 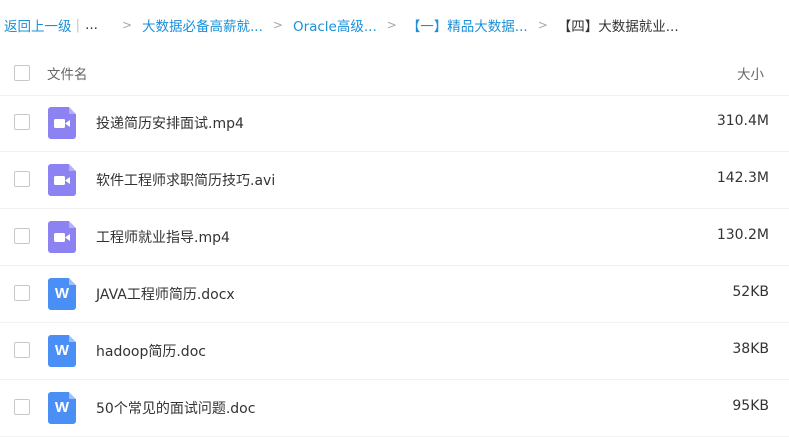 What do you see at coordinates (394, 123) in the screenshot?
I see `file-row: 投递简历安排面试.mp4 310.4M` at bounding box center [394, 123].